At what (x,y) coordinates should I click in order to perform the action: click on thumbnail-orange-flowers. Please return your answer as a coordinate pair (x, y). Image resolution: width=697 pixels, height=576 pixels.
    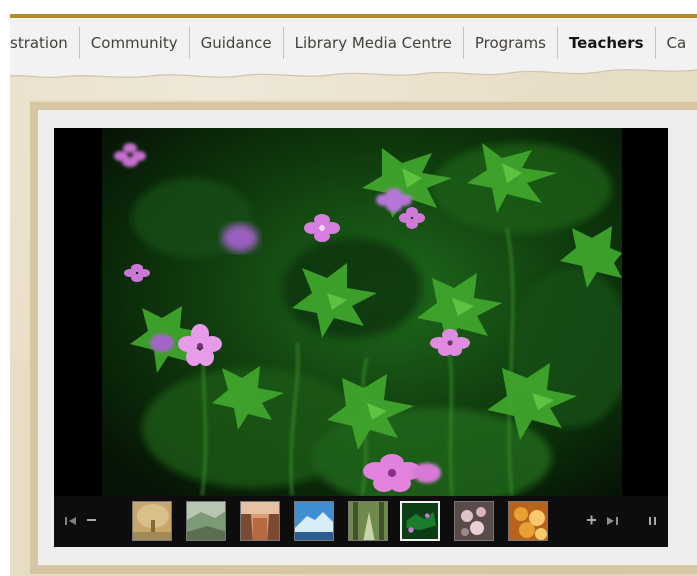
    Looking at the image, I should click on (528, 521).